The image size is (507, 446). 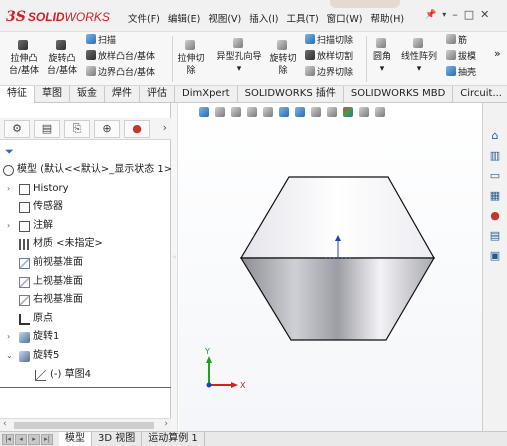 I want to click on revolve-icon, so click(x=24, y=338).